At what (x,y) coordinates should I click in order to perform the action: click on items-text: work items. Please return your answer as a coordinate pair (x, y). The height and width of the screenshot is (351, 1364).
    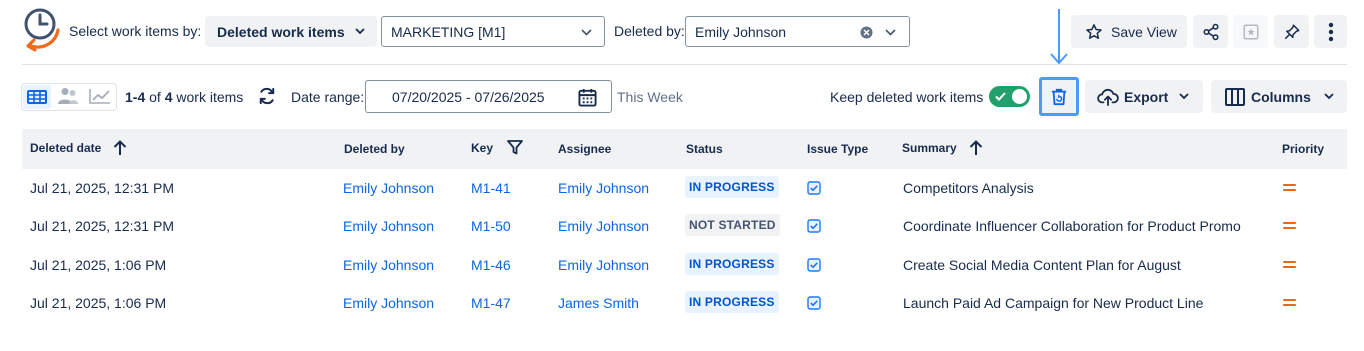
    Looking at the image, I should click on (210, 97).